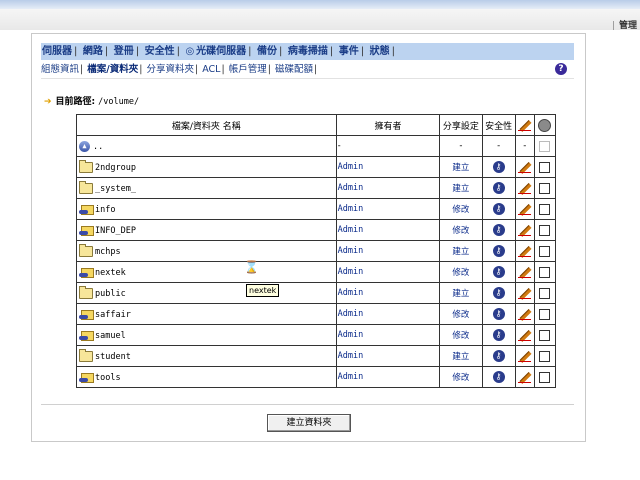 The image size is (640, 480). I want to click on menu-server: 伺服器, so click(57, 51).